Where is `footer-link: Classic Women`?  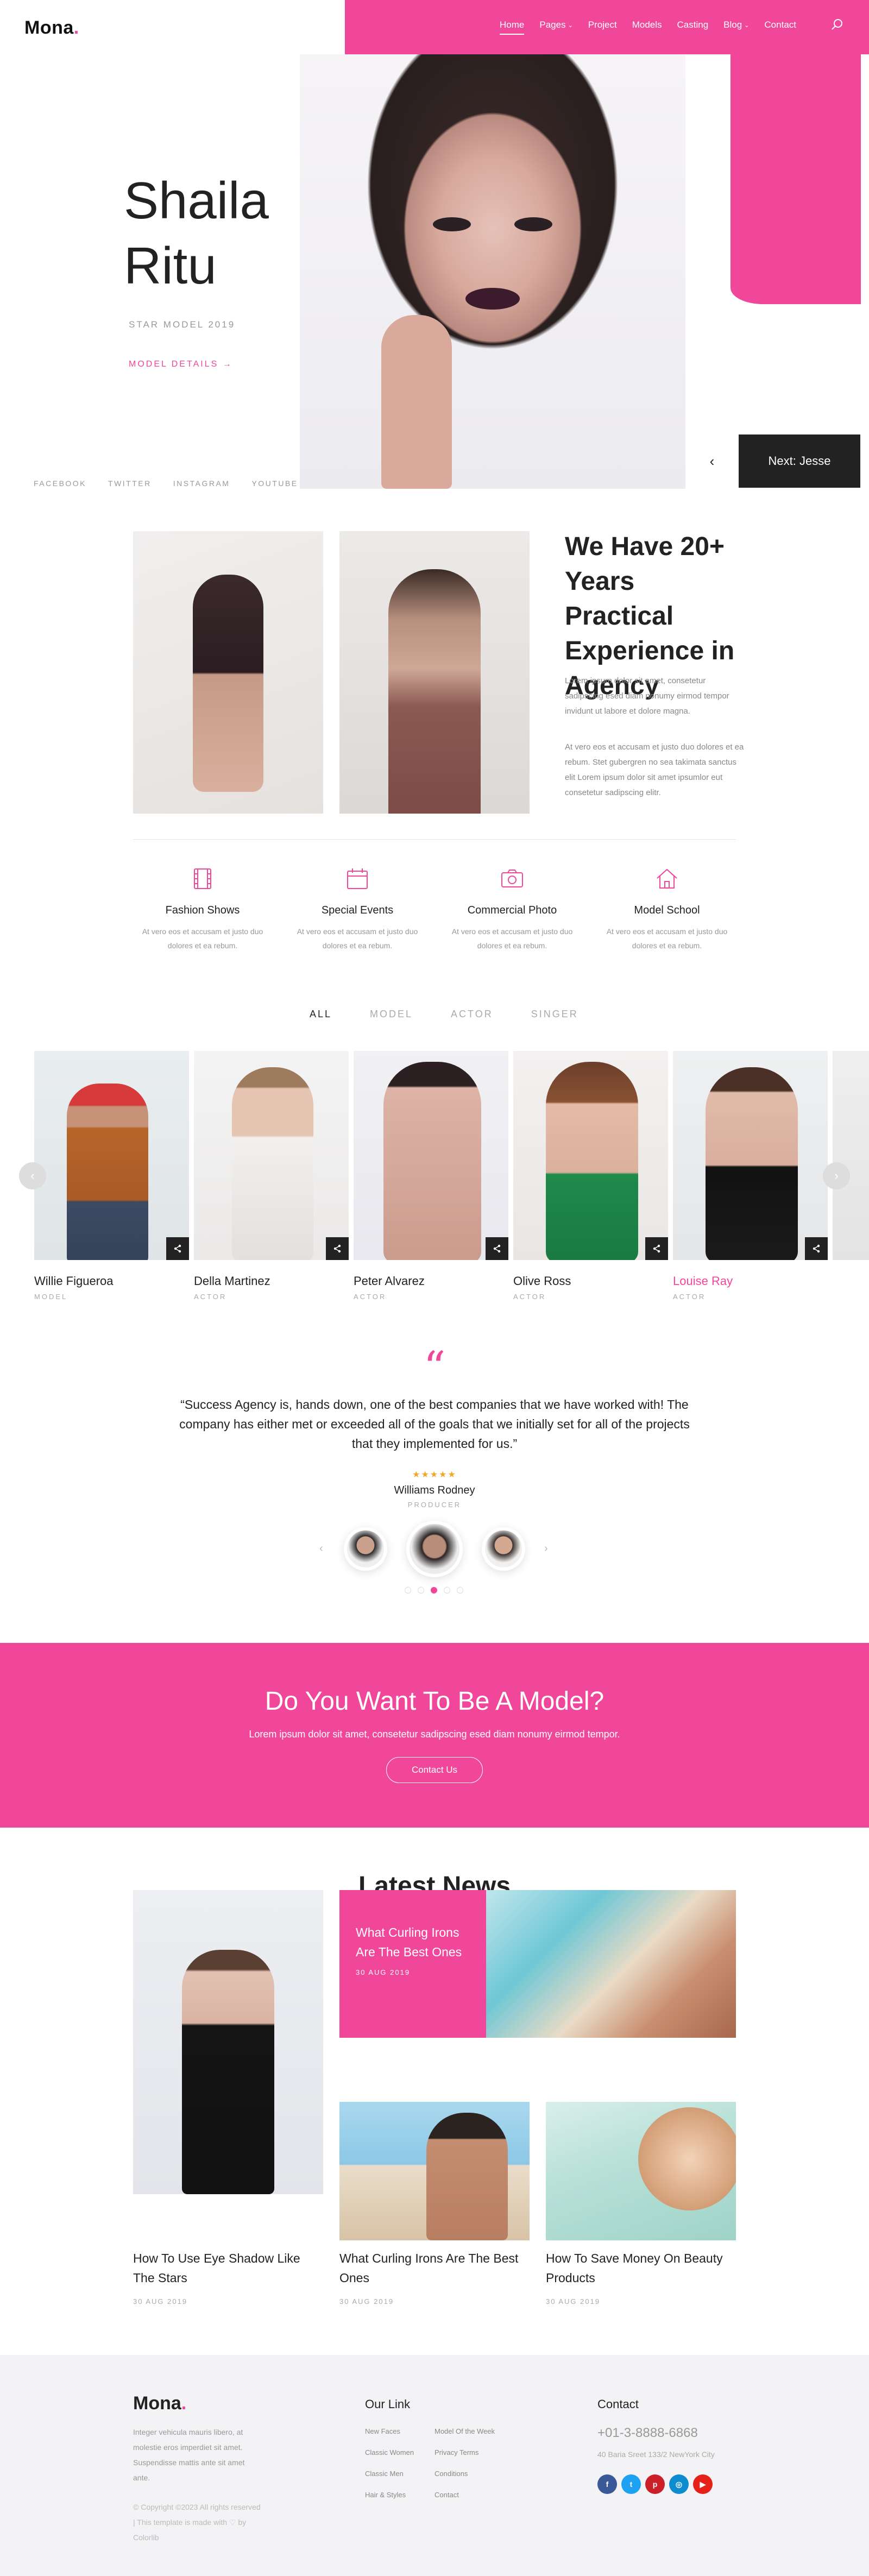 footer-link: Classic Women is located at coordinates (389, 2453).